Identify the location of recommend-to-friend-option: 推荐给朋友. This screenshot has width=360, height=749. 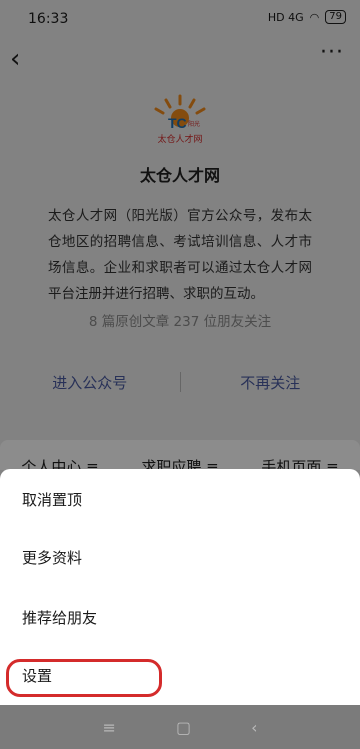
(180, 618).